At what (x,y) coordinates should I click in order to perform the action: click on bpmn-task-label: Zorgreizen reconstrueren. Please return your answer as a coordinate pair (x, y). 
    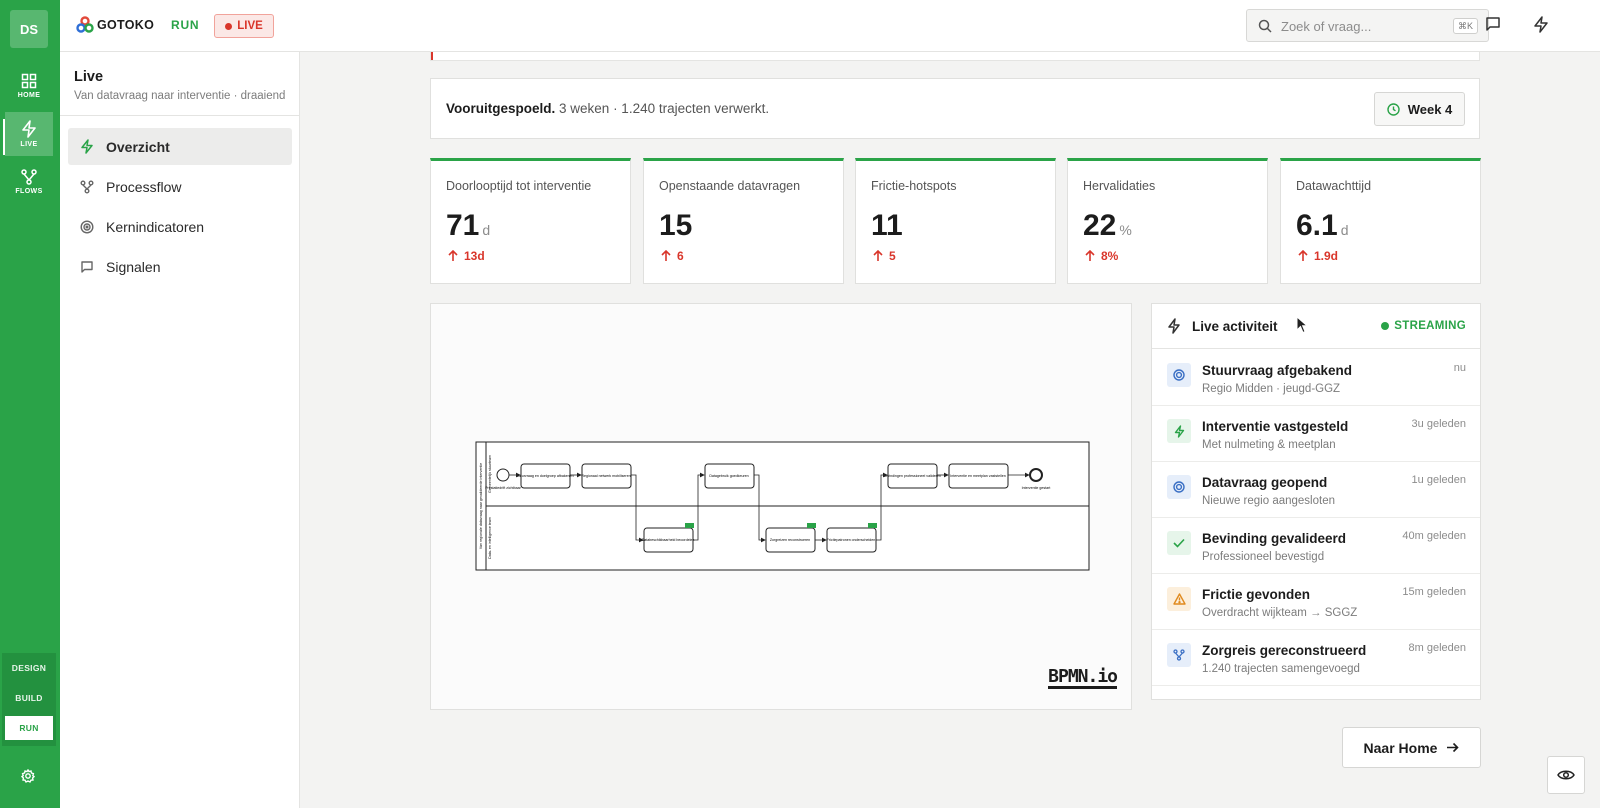
    Looking at the image, I should click on (790, 540).